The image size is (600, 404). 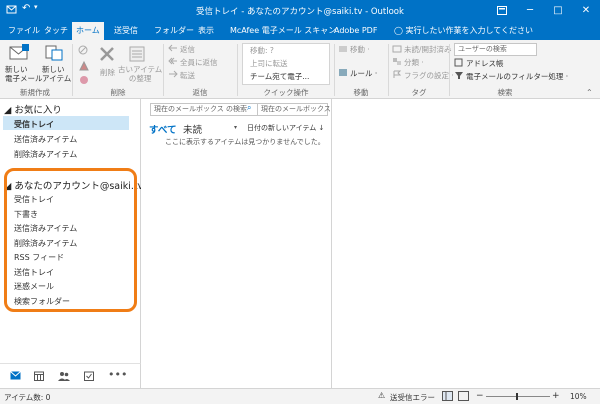 I want to click on rules-button: ルール ·, so click(x=363, y=73).